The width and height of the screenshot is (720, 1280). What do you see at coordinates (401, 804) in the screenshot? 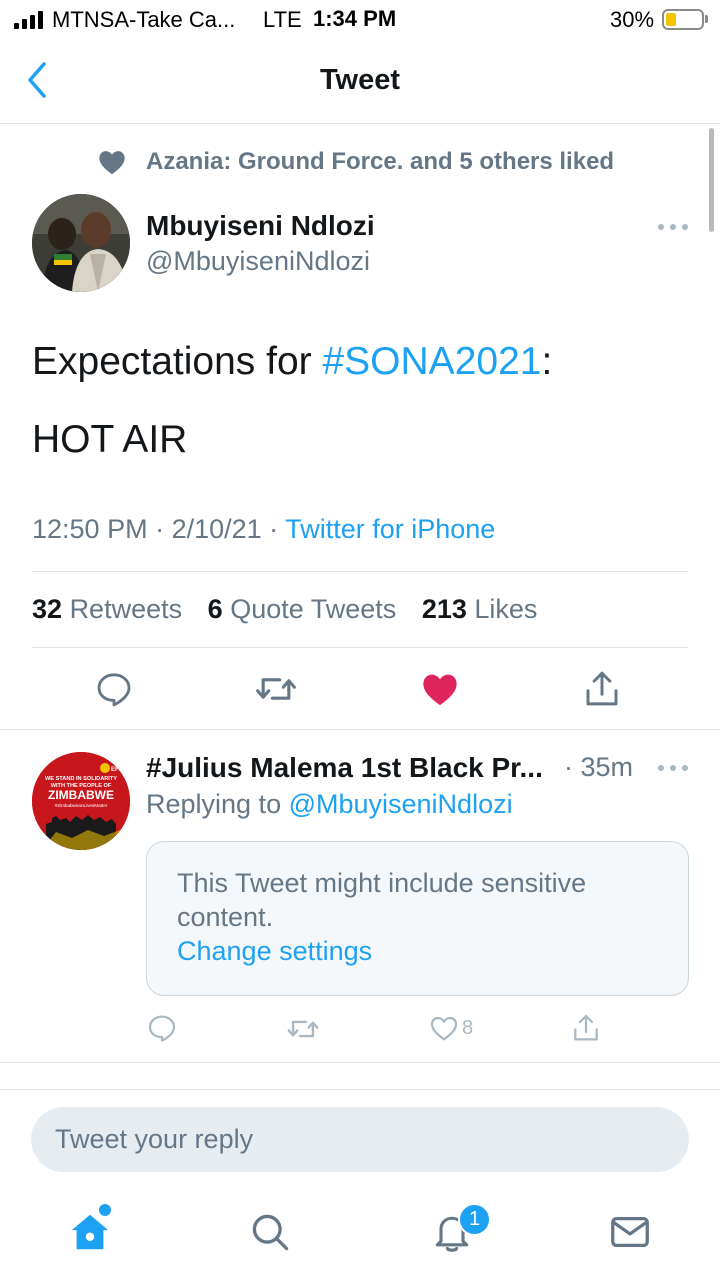
I see `mention-link: @MbuyiseniNdlozi` at bounding box center [401, 804].